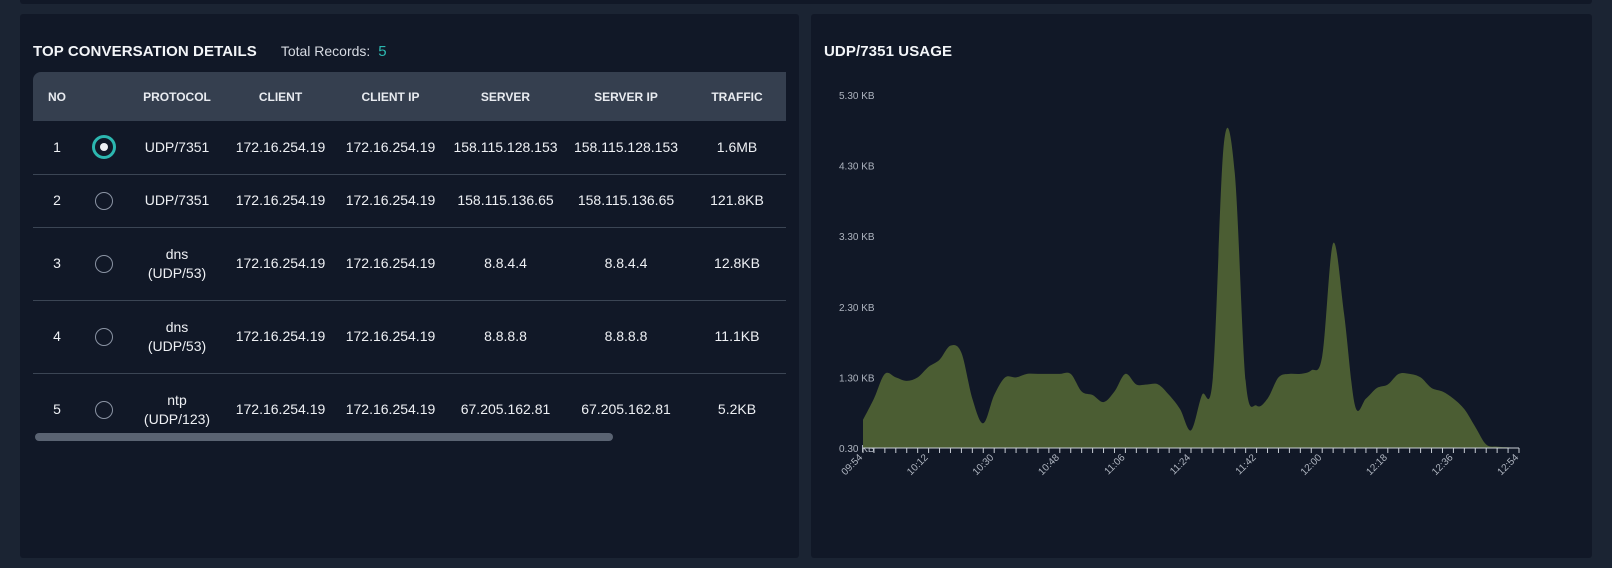 The width and height of the screenshot is (1612, 568). Describe the element at coordinates (1115, 464) in the screenshot. I see `x-tick-label: 11:06` at that location.